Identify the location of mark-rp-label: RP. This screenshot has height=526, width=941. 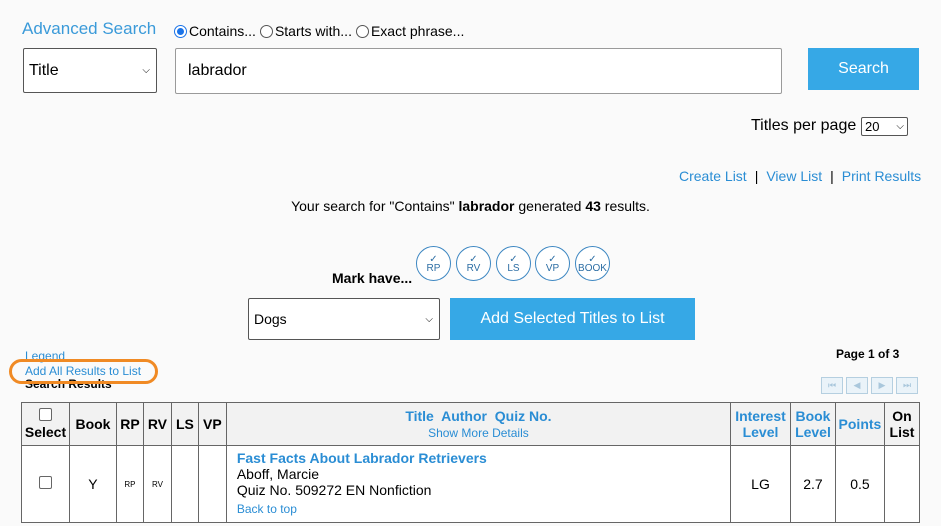
(433, 268).